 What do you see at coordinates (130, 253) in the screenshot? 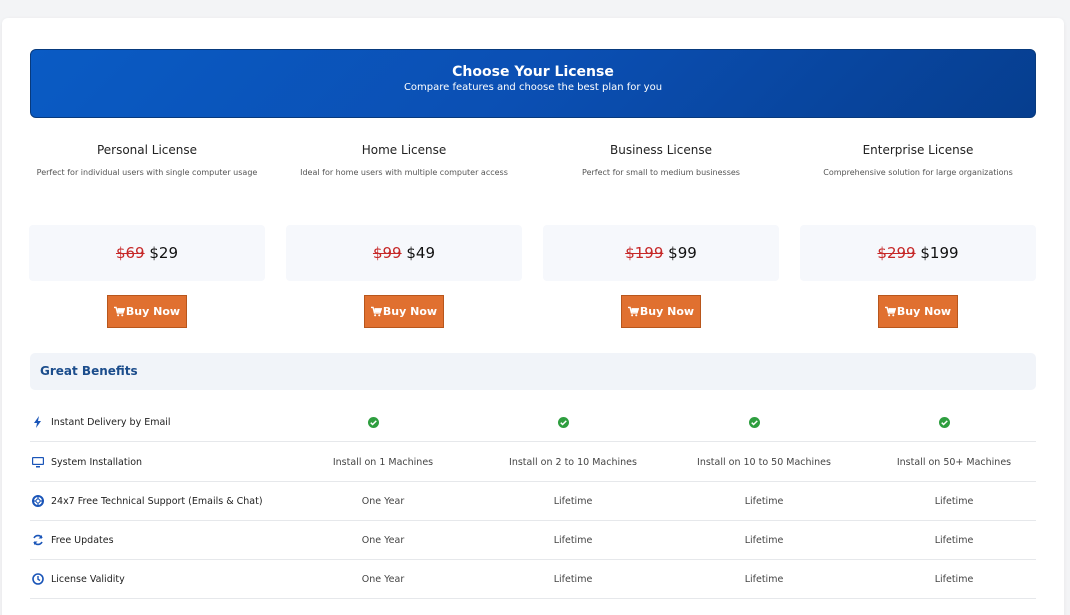
I see `old-price: $69` at bounding box center [130, 253].